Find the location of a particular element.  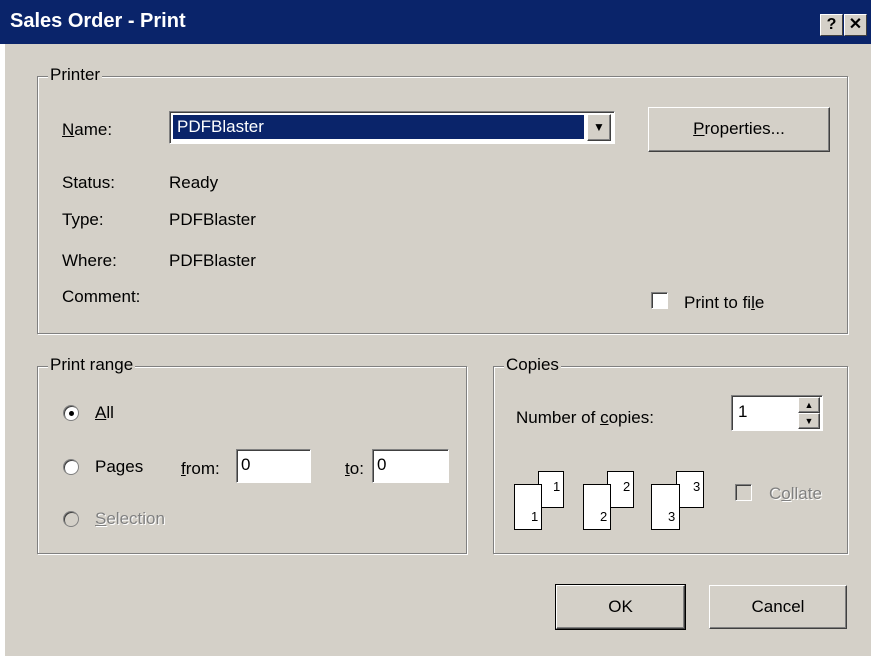

pages-label: Pages is located at coordinates (119, 467).